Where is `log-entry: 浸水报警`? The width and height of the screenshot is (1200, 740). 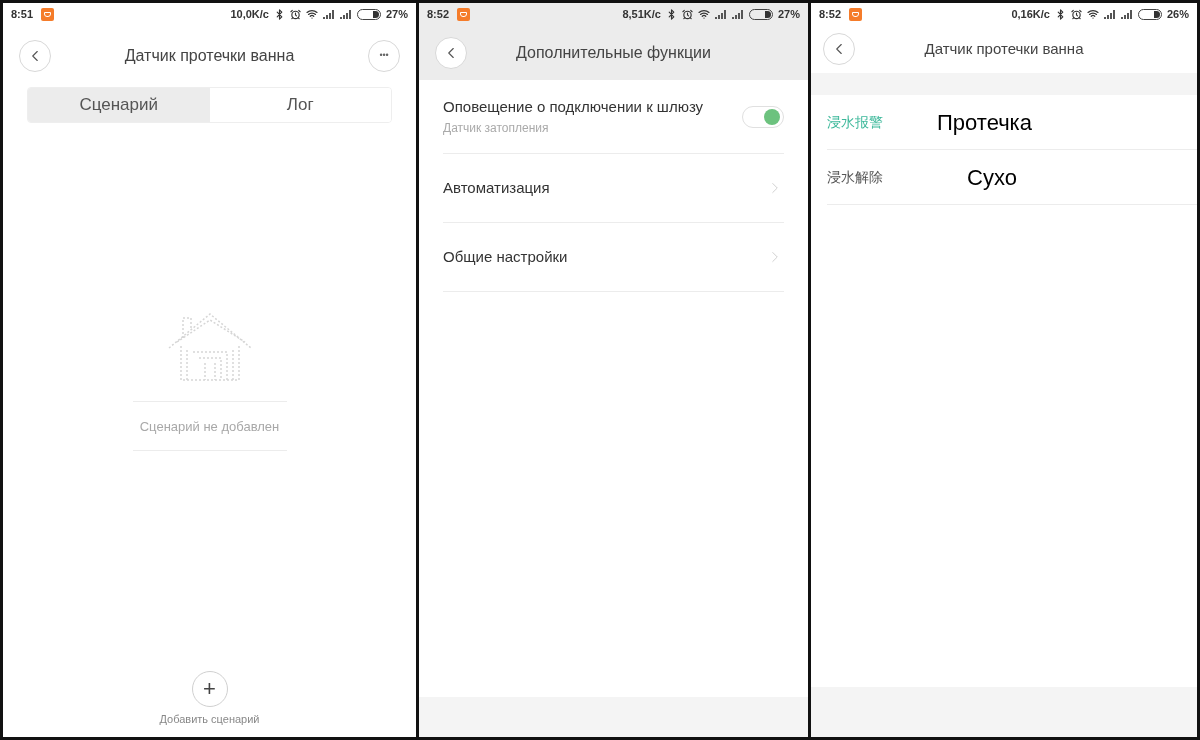 log-entry: 浸水报警 is located at coordinates (855, 122).